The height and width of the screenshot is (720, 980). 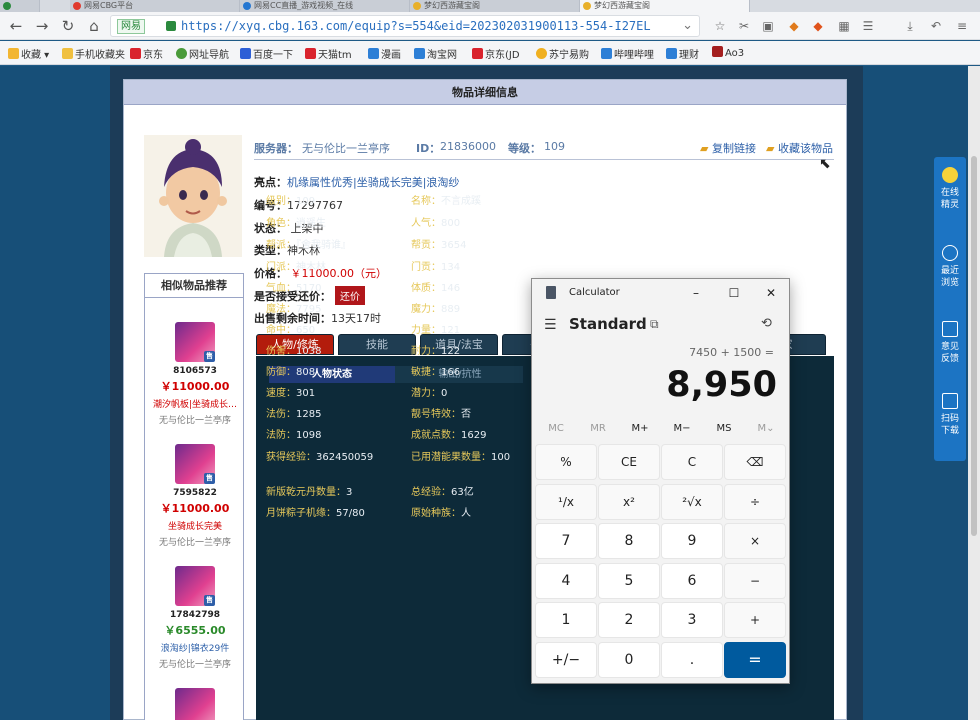 What do you see at coordinates (28, 53) in the screenshot?
I see `bookmark-item: 收藏 ▾` at bounding box center [28, 53].